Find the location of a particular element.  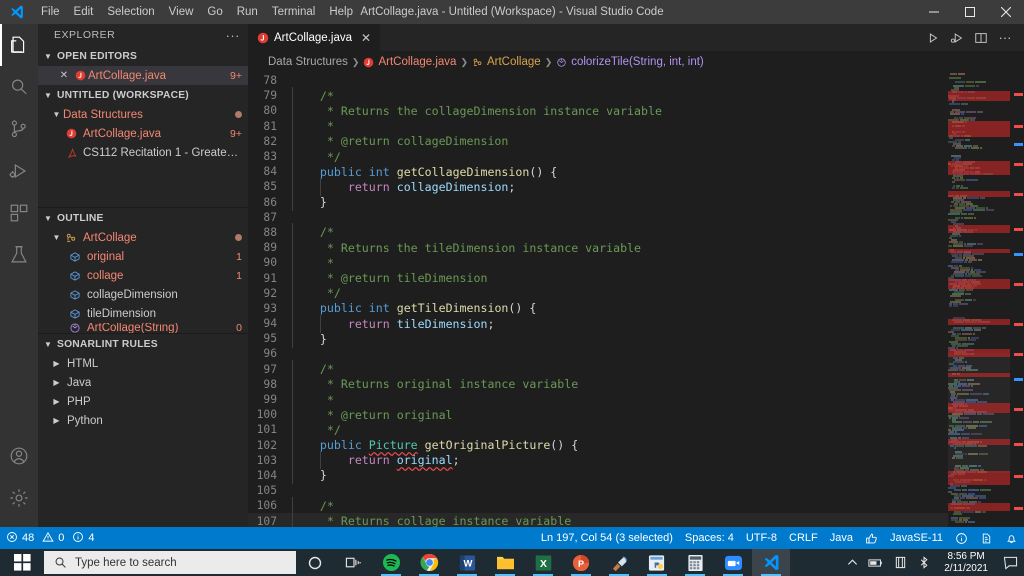

status-notifications-bell-icon is located at coordinates (1011, 538).